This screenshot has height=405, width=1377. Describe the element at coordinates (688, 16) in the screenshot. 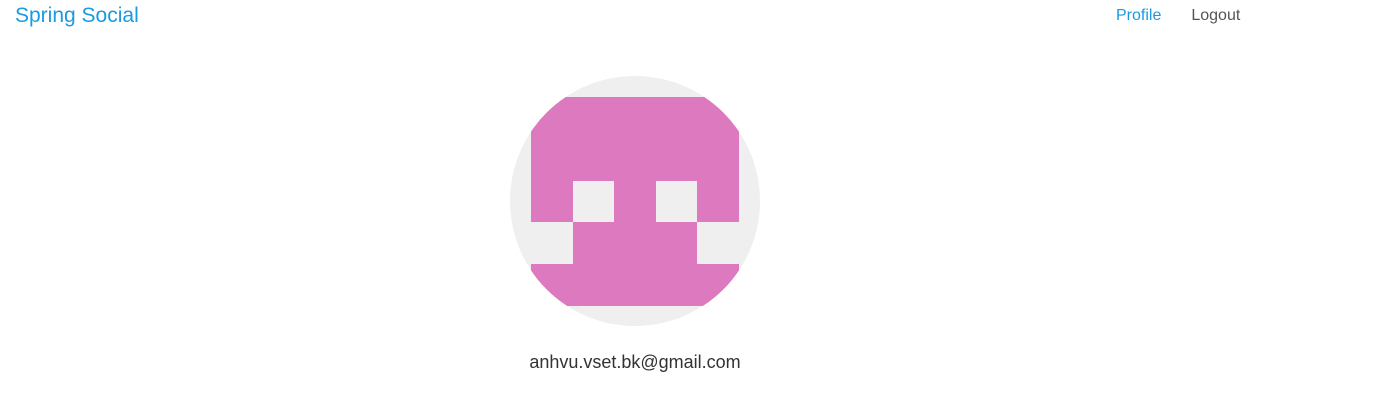

I see `app-header: Spring Social Profile Logout` at that location.